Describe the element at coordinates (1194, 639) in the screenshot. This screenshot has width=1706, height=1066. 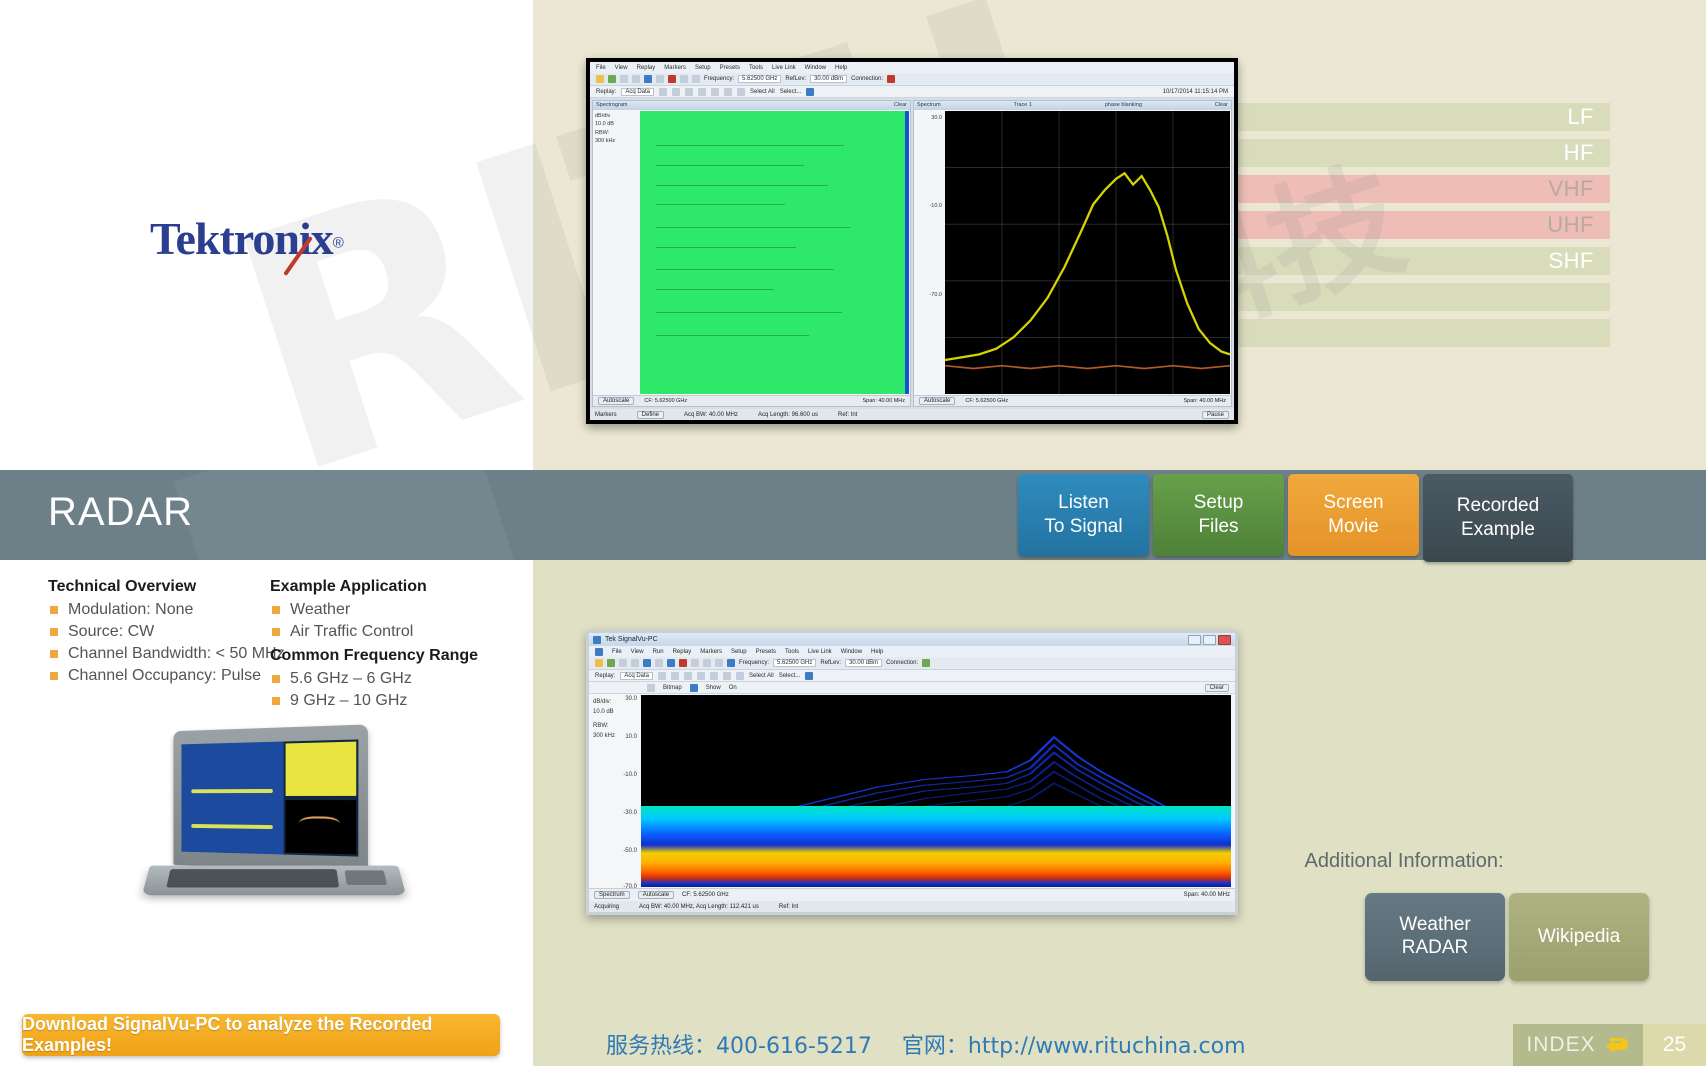
I see `minimize-icon` at that location.